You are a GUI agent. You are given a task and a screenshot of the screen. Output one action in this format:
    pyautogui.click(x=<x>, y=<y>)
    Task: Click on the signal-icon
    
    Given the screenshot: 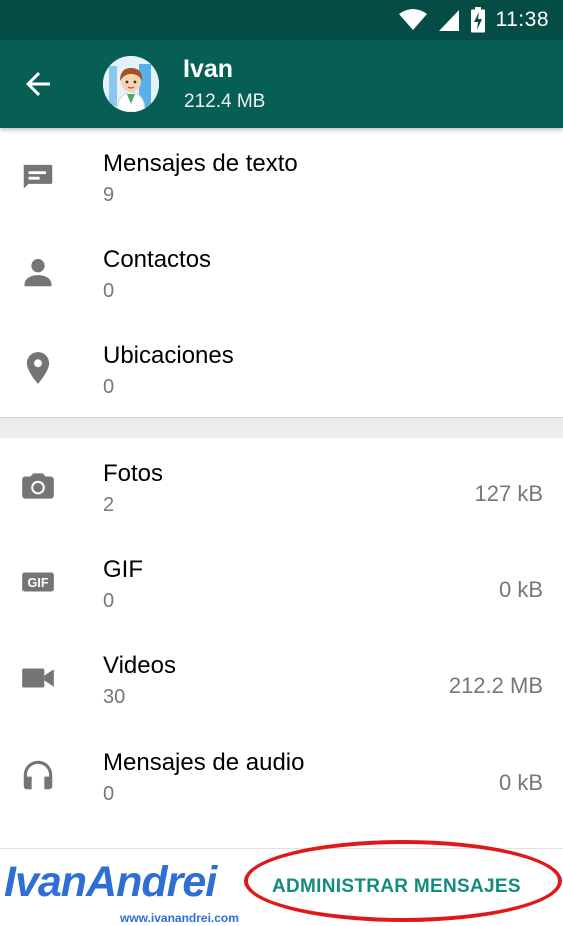 What is the action you would take?
    pyautogui.click(x=448, y=20)
    